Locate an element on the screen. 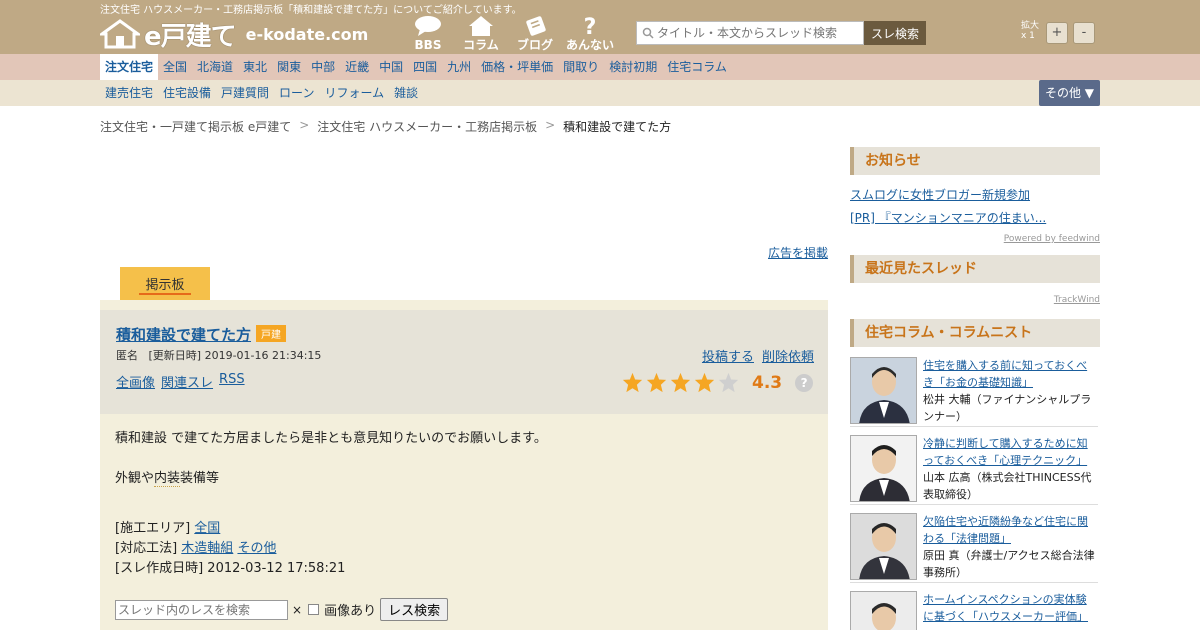 This screenshot has width=1200, height=630. subnav-item-0: 建売住宅 is located at coordinates (129, 93).